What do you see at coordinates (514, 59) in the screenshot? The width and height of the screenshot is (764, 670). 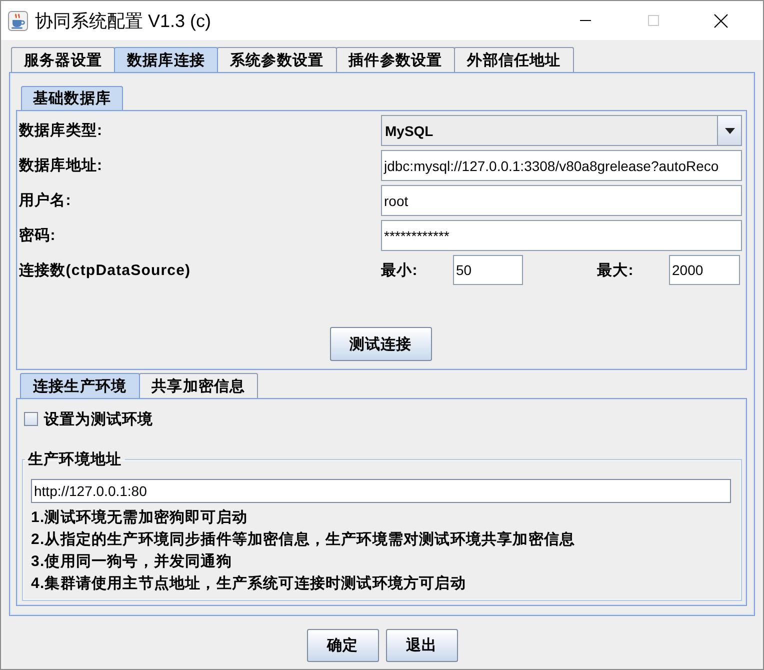 I see `tab: 外部信任地址` at bounding box center [514, 59].